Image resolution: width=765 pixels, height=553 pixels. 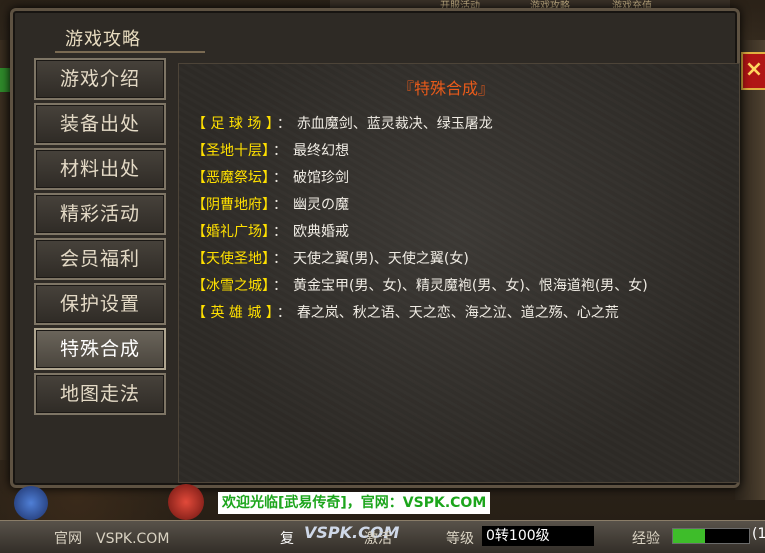 I want to click on section-title: 『特殊合成』, so click(x=446, y=88).